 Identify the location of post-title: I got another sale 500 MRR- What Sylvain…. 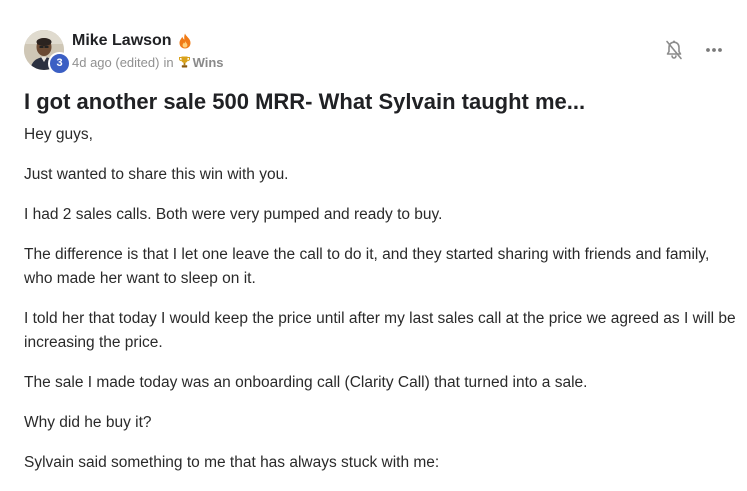
(305, 101).